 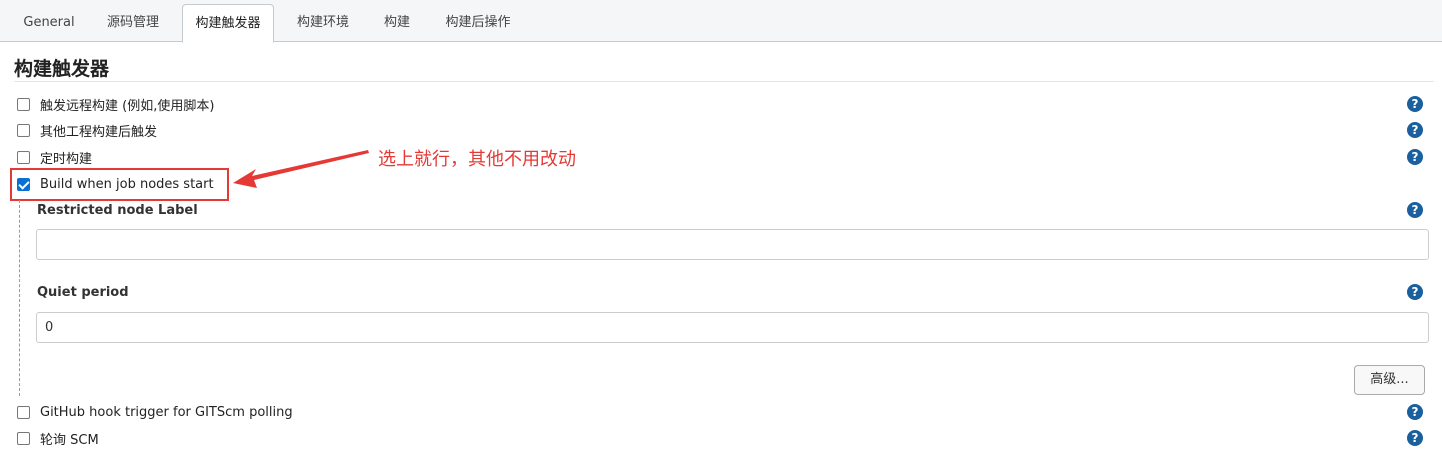 What do you see at coordinates (117, 210) in the screenshot?
I see `restricted-node-label: Restricted node Label` at bounding box center [117, 210].